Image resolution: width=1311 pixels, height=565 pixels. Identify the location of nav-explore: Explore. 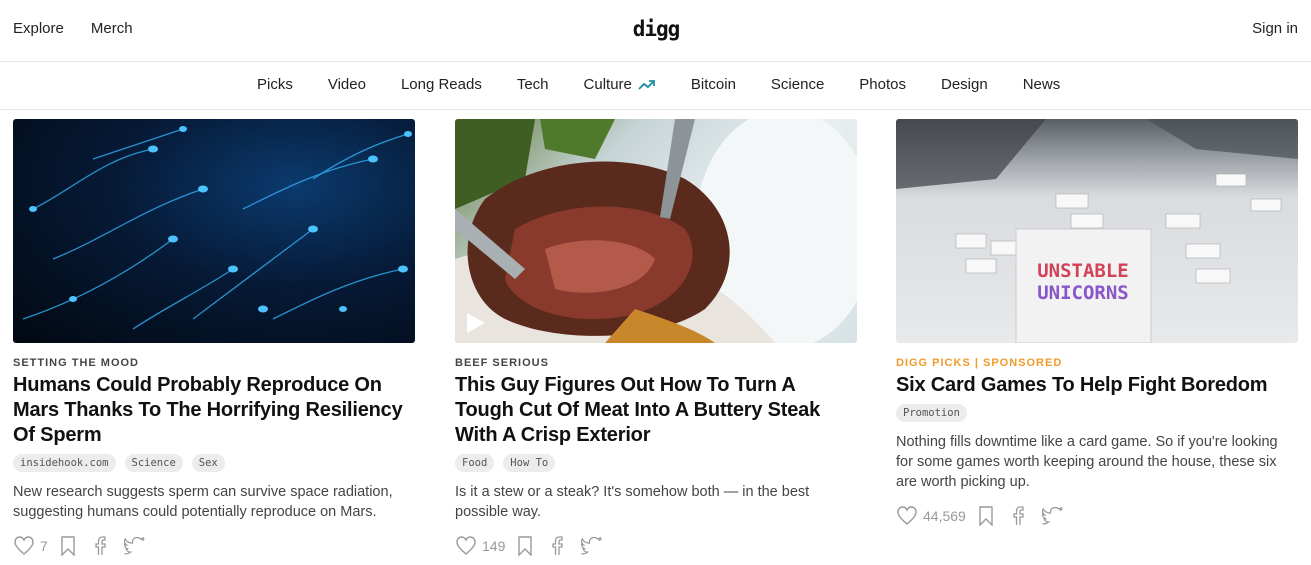
(38, 28).